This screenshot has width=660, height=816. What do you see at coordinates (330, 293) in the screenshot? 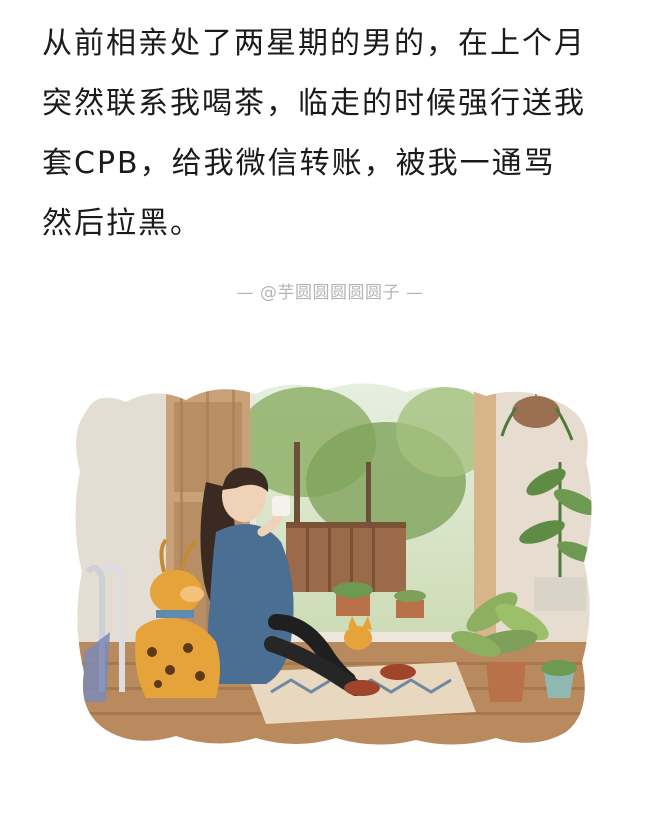
I see `attribution-handle: @芋圆圆圆圆圆子` at bounding box center [330, 293].